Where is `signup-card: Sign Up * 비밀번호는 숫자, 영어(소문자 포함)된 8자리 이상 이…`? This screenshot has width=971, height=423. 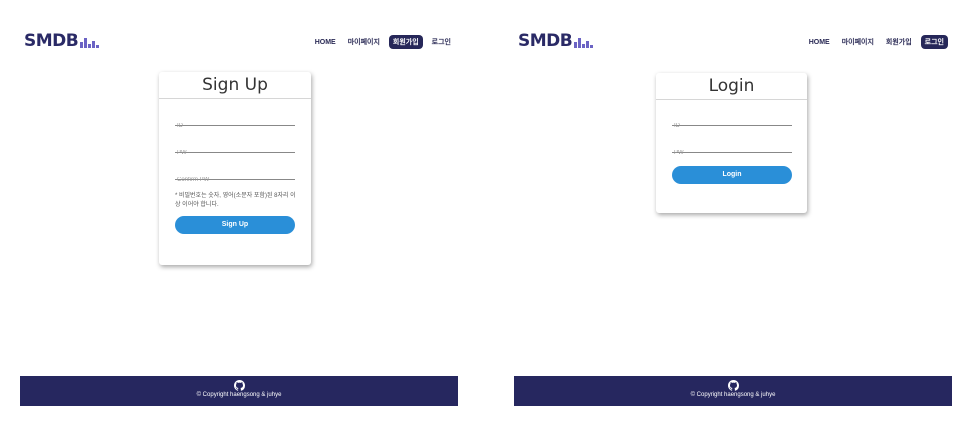 signup-card: Sign Up * 비밀번호는 숫자, 영어(소문자 포함)된 8자리 이상 이… is located at coordinates (235, 168).